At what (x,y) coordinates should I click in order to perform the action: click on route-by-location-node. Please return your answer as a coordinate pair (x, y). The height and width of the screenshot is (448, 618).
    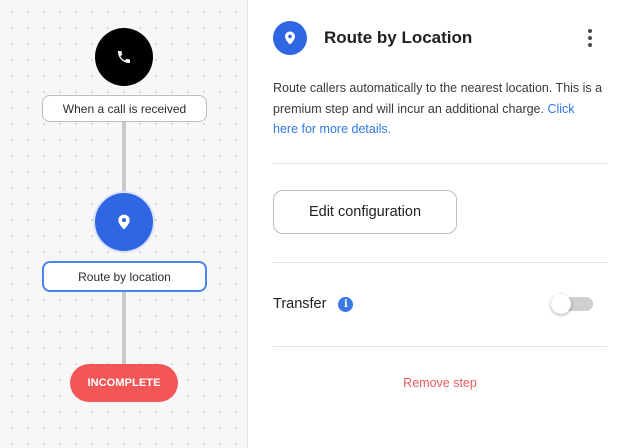
    Looking at the image, I should click on (124, 222).